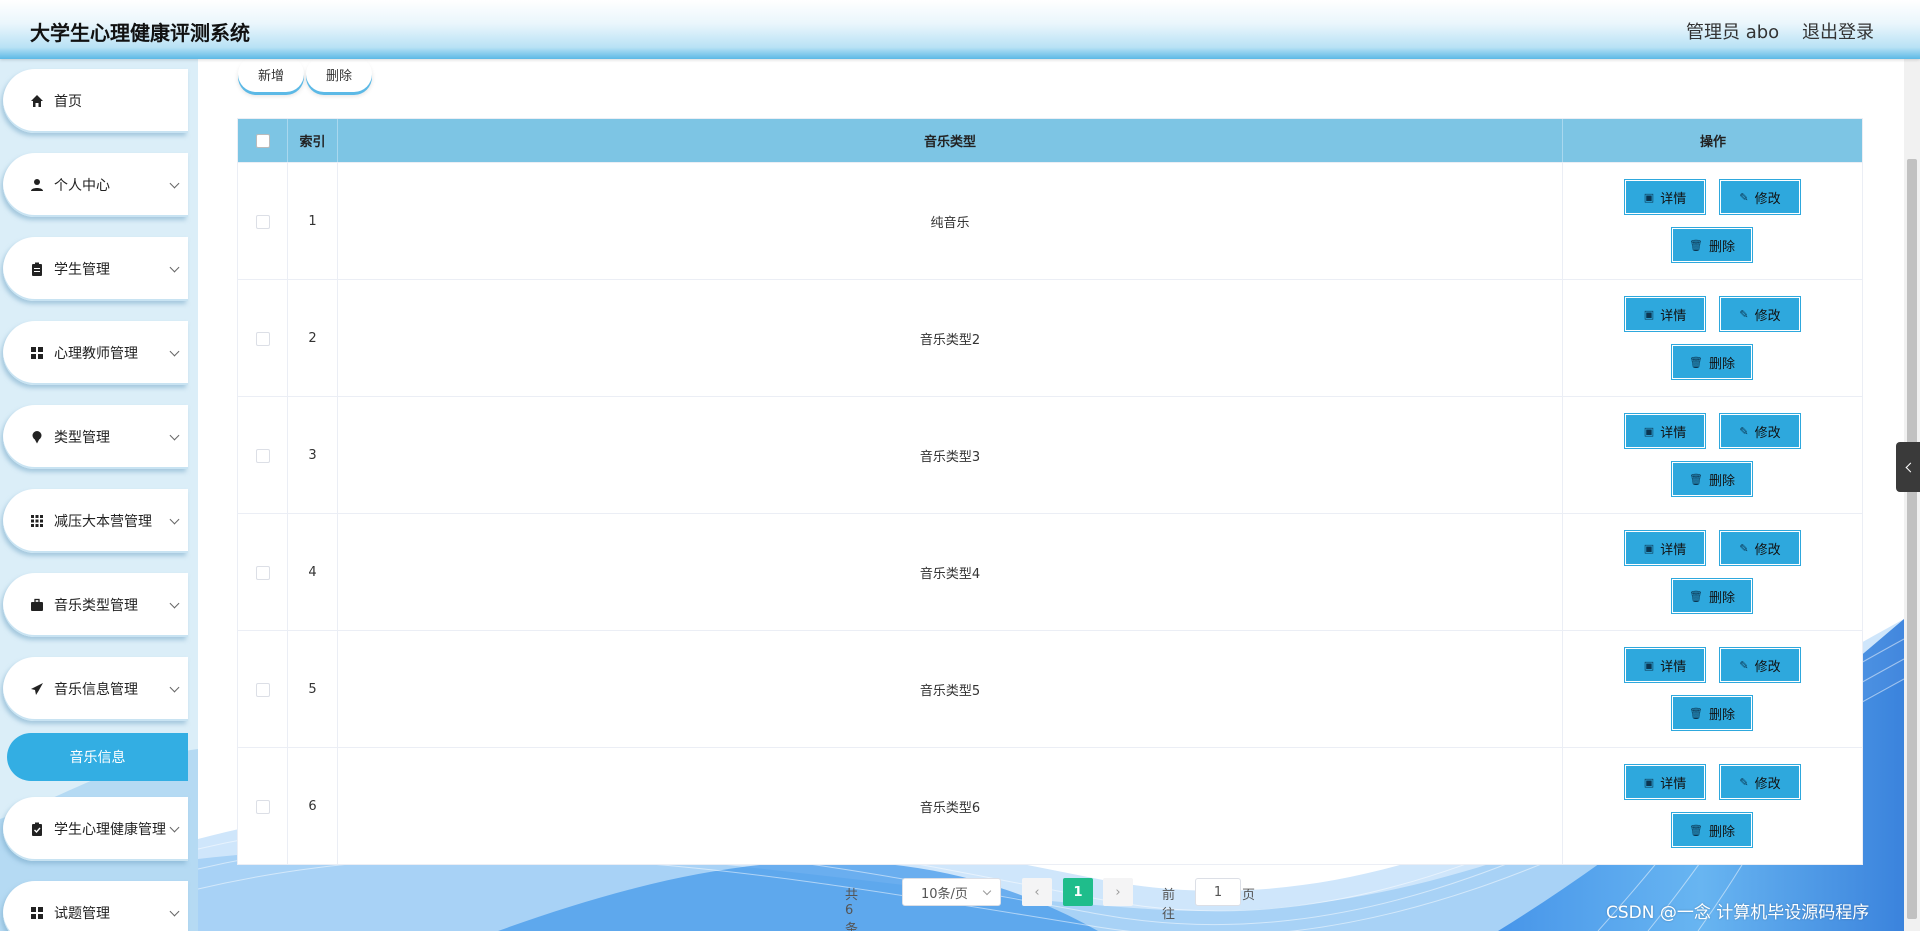 The height and width of the screenshot is (931, 1920). Describe the element at coordinates (1912, 539) in the screenshot. I see `scrollbar-thumb` at that location.